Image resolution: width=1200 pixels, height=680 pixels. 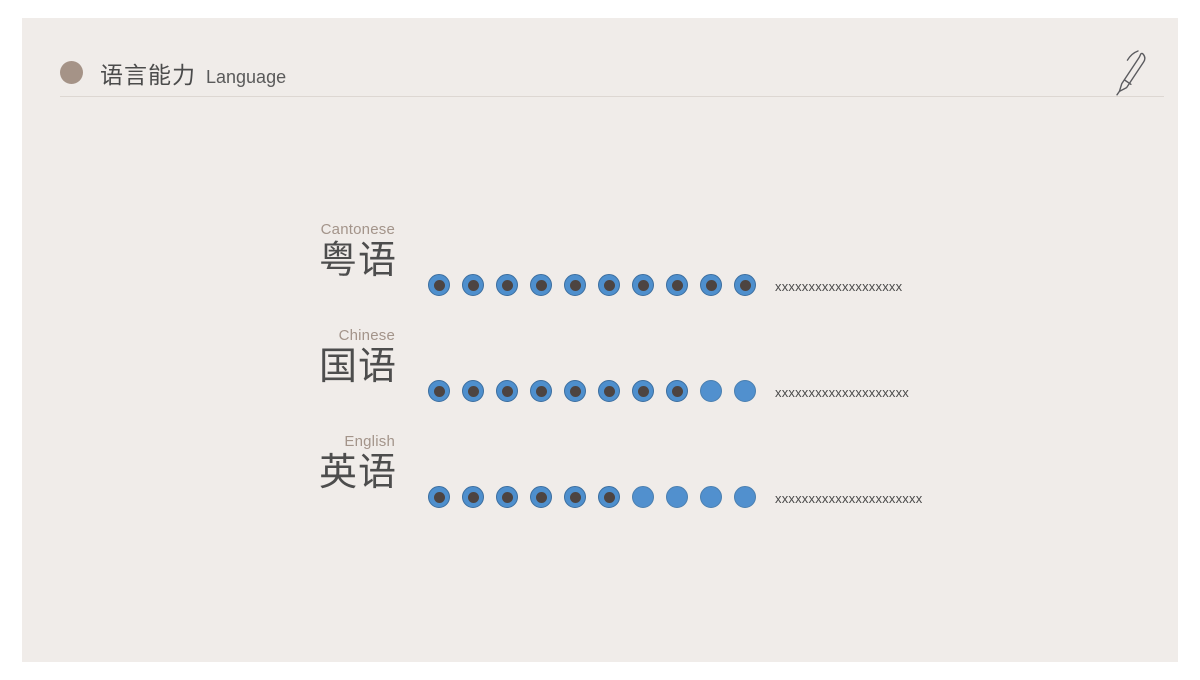 What do you see at coordinates (369, 441) in the screenshot?
I see `language-label-en: English` at bounding box center [369, 441].